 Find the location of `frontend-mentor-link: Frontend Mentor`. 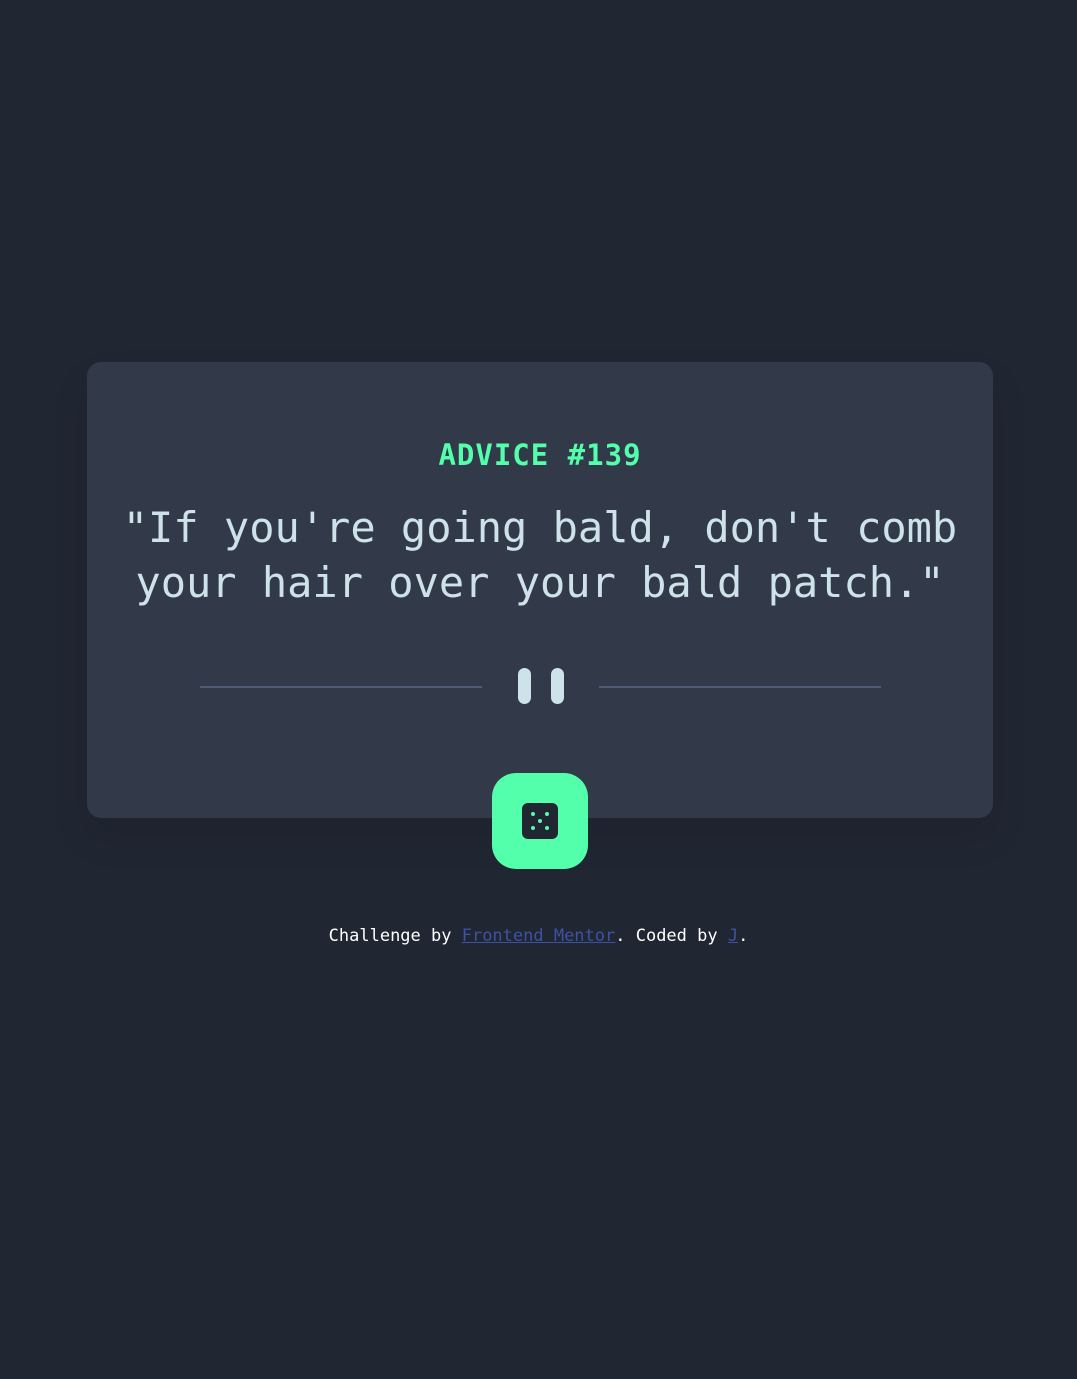

frontend-mentor-link: Frontend Mentor is located at coordinates (539, 936).